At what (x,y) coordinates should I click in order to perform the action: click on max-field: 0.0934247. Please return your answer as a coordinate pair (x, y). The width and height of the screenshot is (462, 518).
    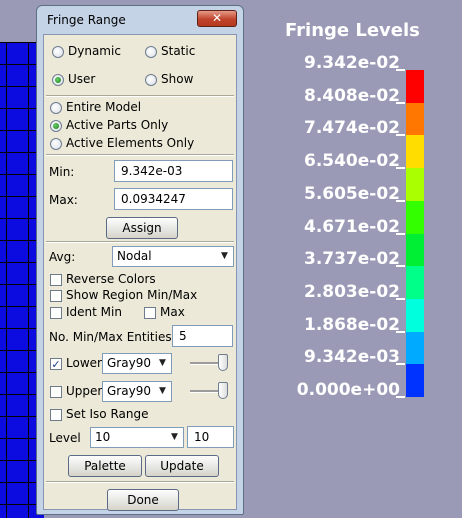
    Looking at the image, I should click on (173, 199).